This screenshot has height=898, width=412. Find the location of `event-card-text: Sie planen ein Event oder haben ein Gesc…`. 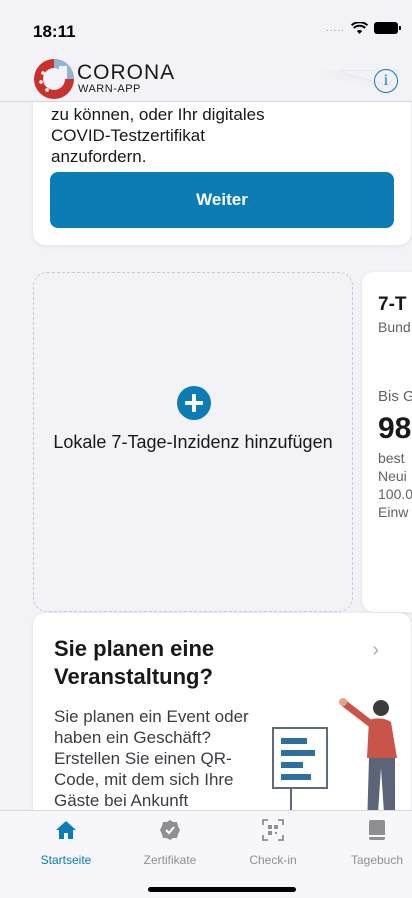

event-card-text: Sie planen ein Event oder haben ein Gesc… is located at coordinates (151, 758).